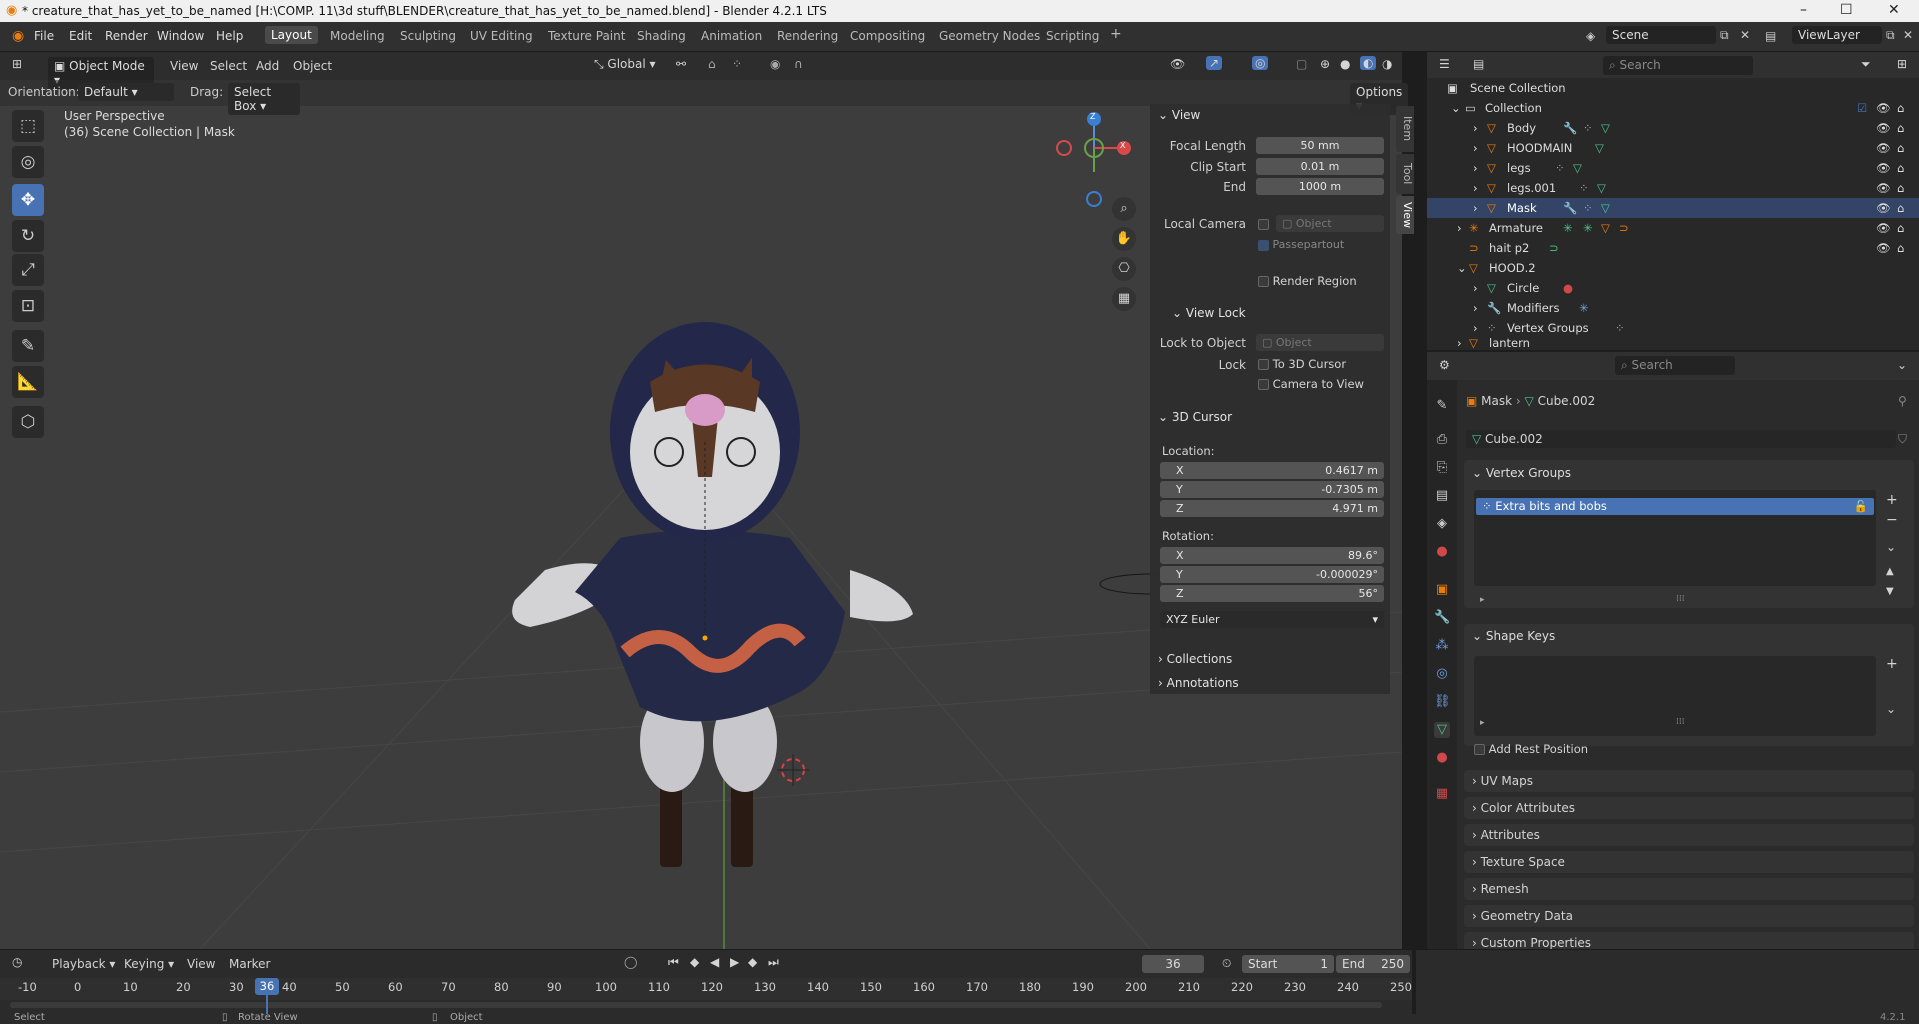  I want to click on display-mode-icon: ▤, so click(1478, 64).